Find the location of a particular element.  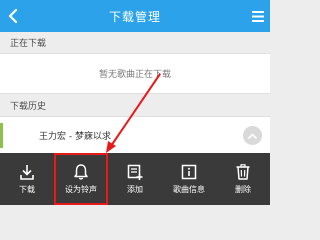

set-as-ringtone-label: 设为铃声 is located at coordinates (81, 189).